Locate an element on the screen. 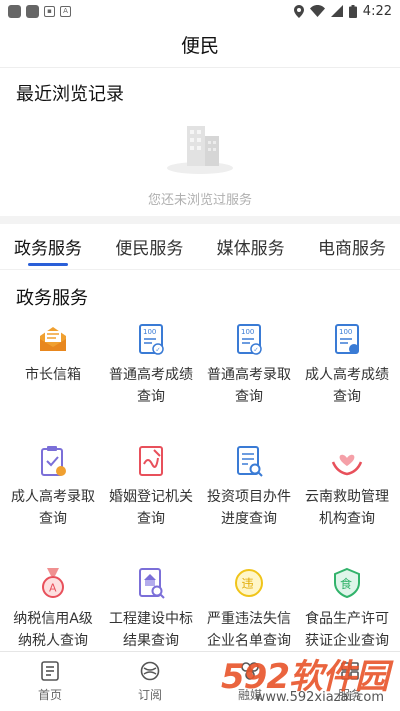 The width and height of the screenshot is (400, 711). service-item-adult-score: 100 成人高考成绩查询 is located at coordinates (347, 372).